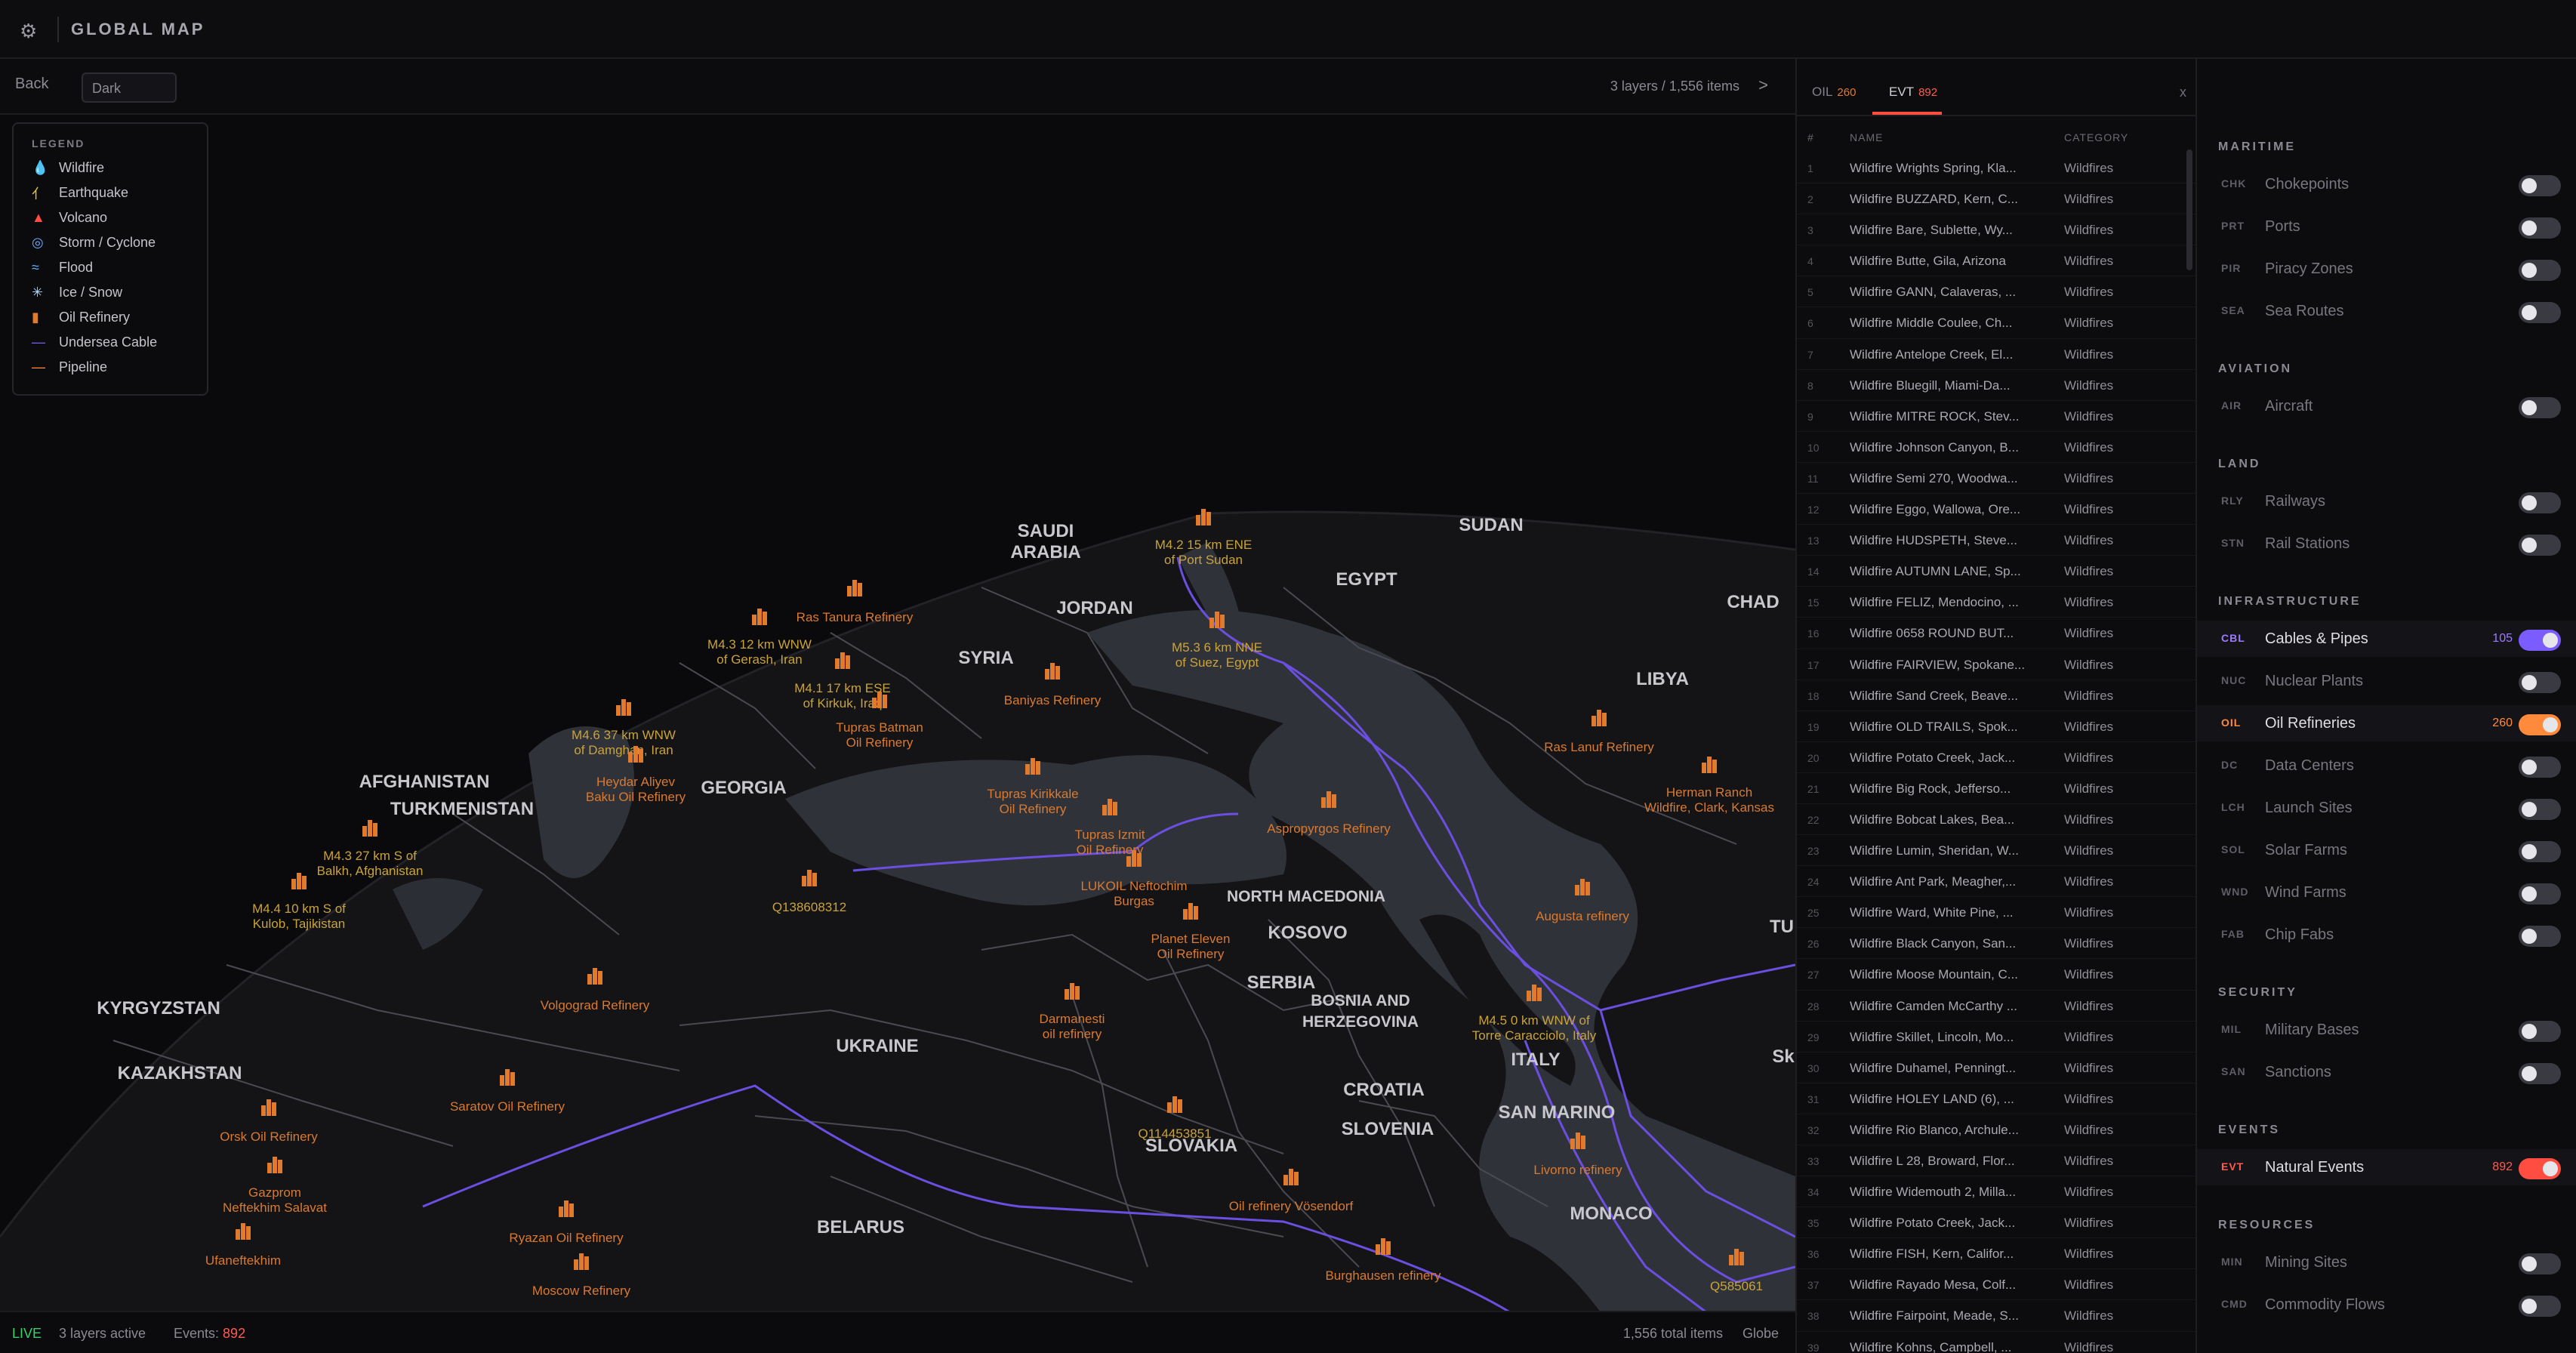 The height and width of the screenshot is (1353, 2576). I want to click on map-poi-label: Q114453851, so click(1174, 1134).